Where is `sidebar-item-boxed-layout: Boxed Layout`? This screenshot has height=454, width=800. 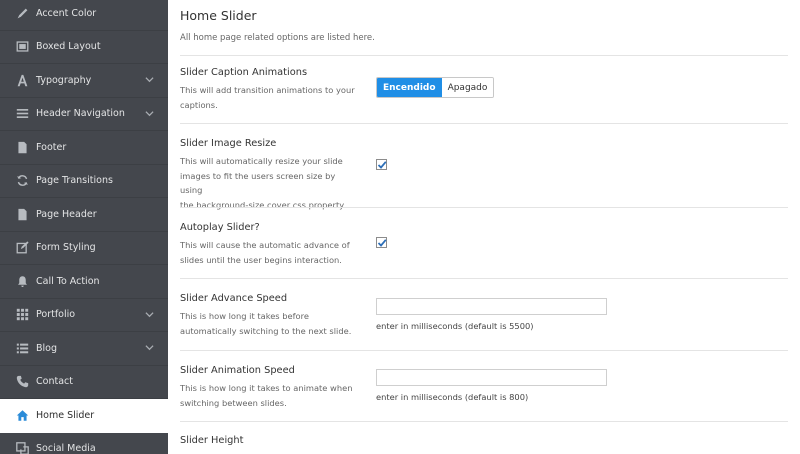
sidebar-item-boxed-layout: Boxed Layout is located at coordinates (84, 47).